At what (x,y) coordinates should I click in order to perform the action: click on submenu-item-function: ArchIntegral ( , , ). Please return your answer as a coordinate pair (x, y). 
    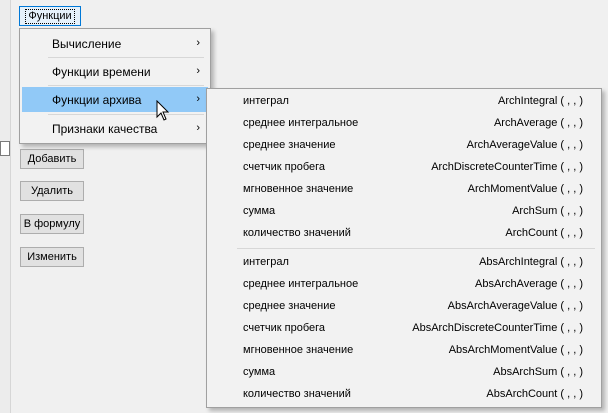
    Looking at the image, I should click on (540, 101).